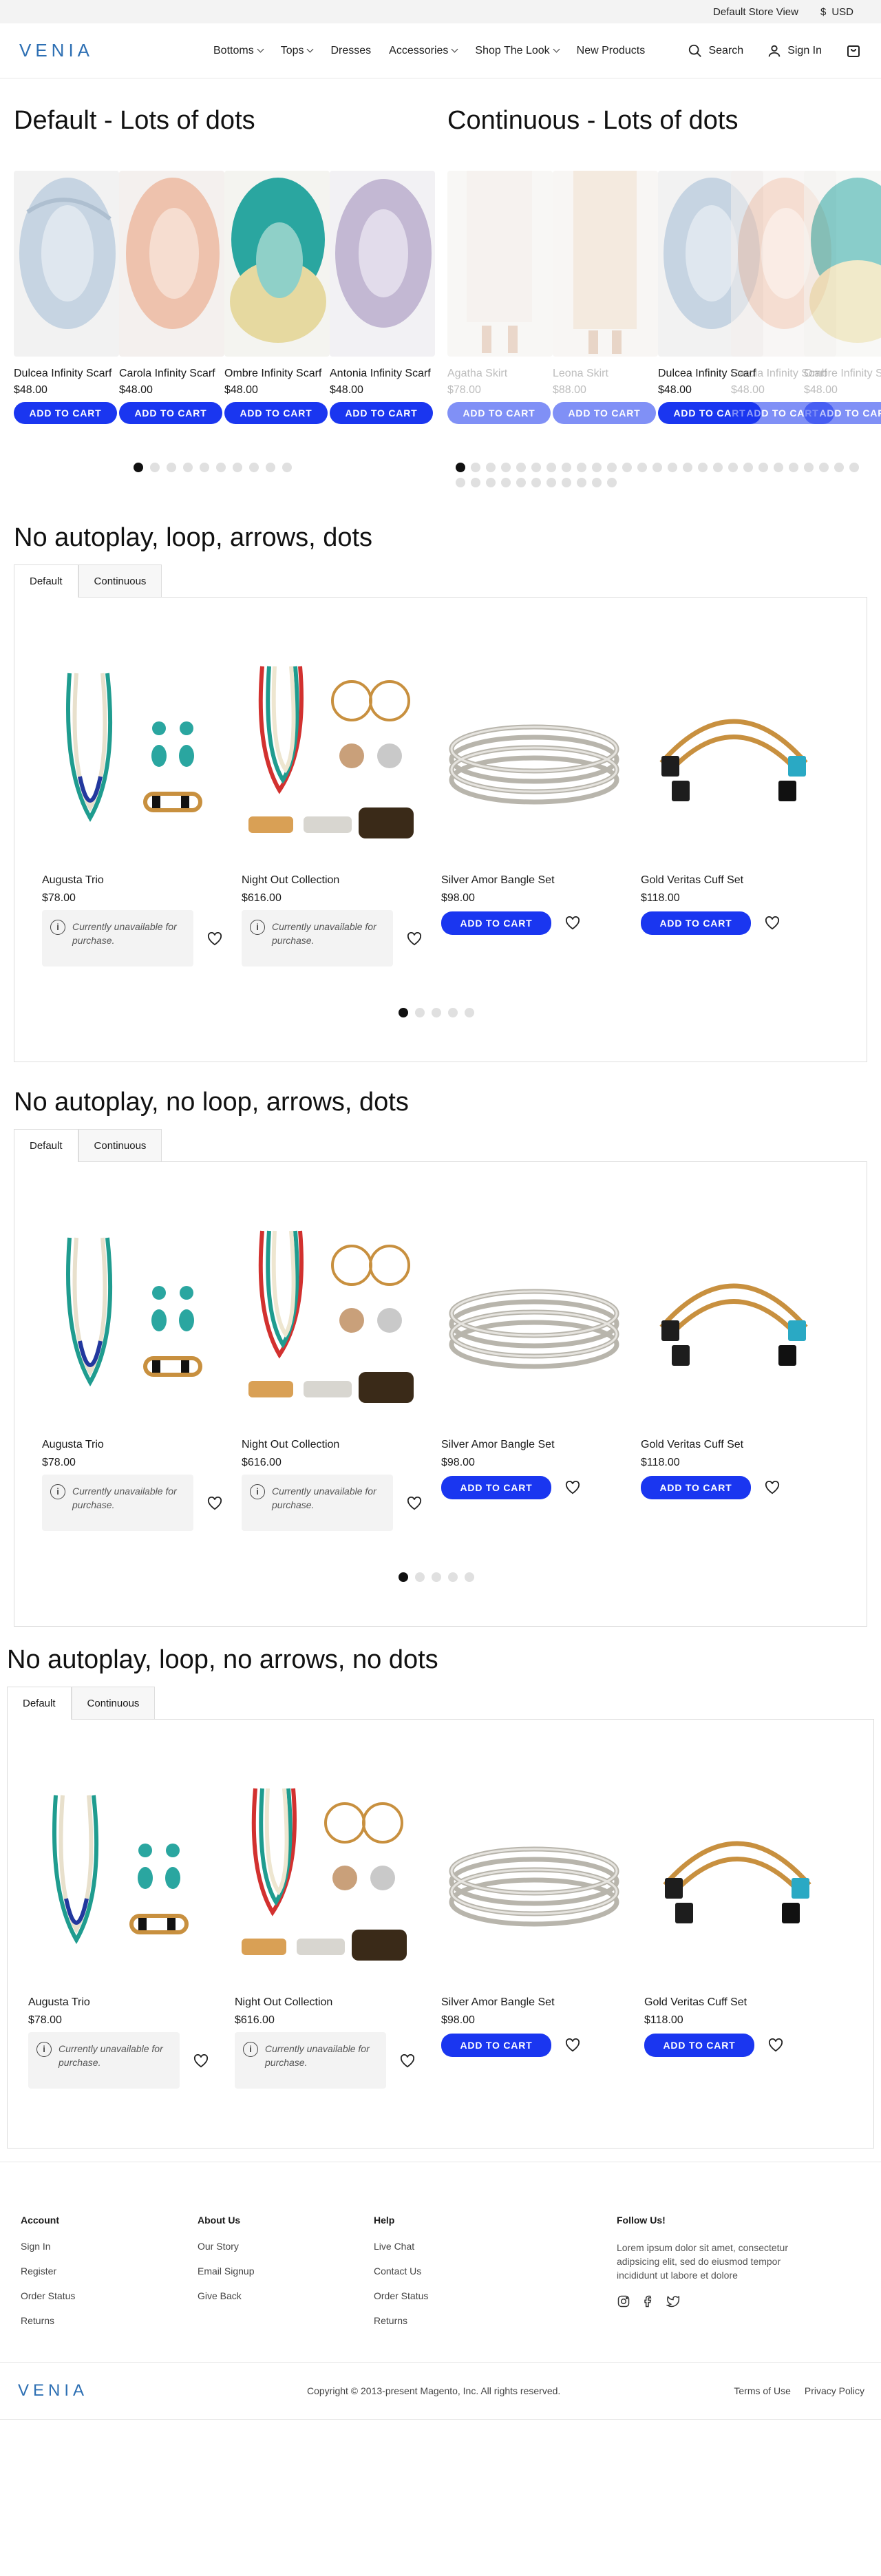 The width and height of the screenshot is (881, 2576). Describe the element at coordinates (401, 2272) in the screenshot. I see `footer-link: Contact Us` at that location.